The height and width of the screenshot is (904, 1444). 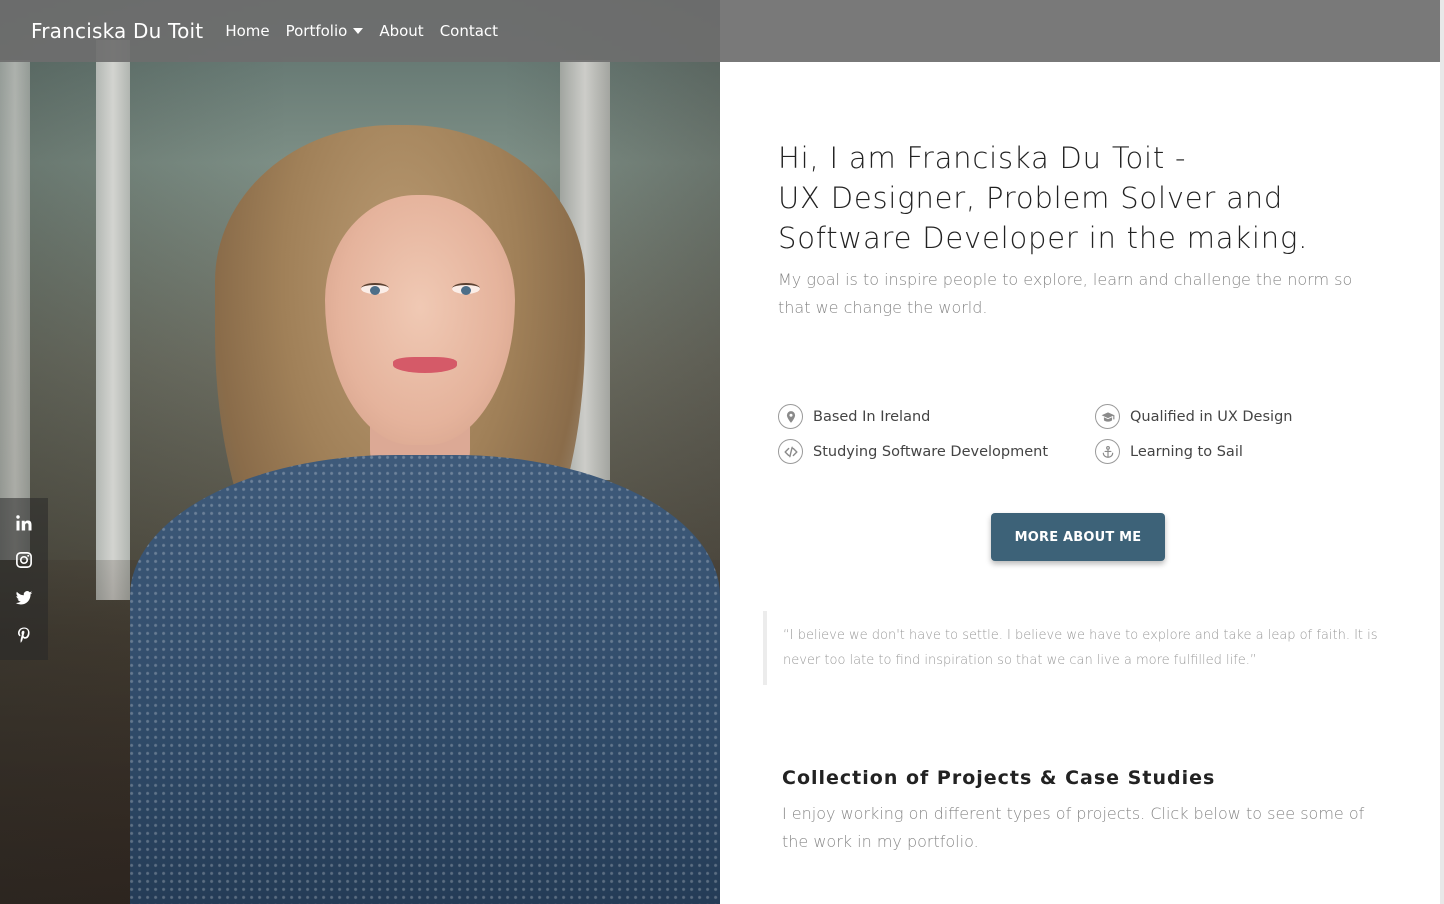 I want to click on portrait-lips, so click(x=425, y=365).